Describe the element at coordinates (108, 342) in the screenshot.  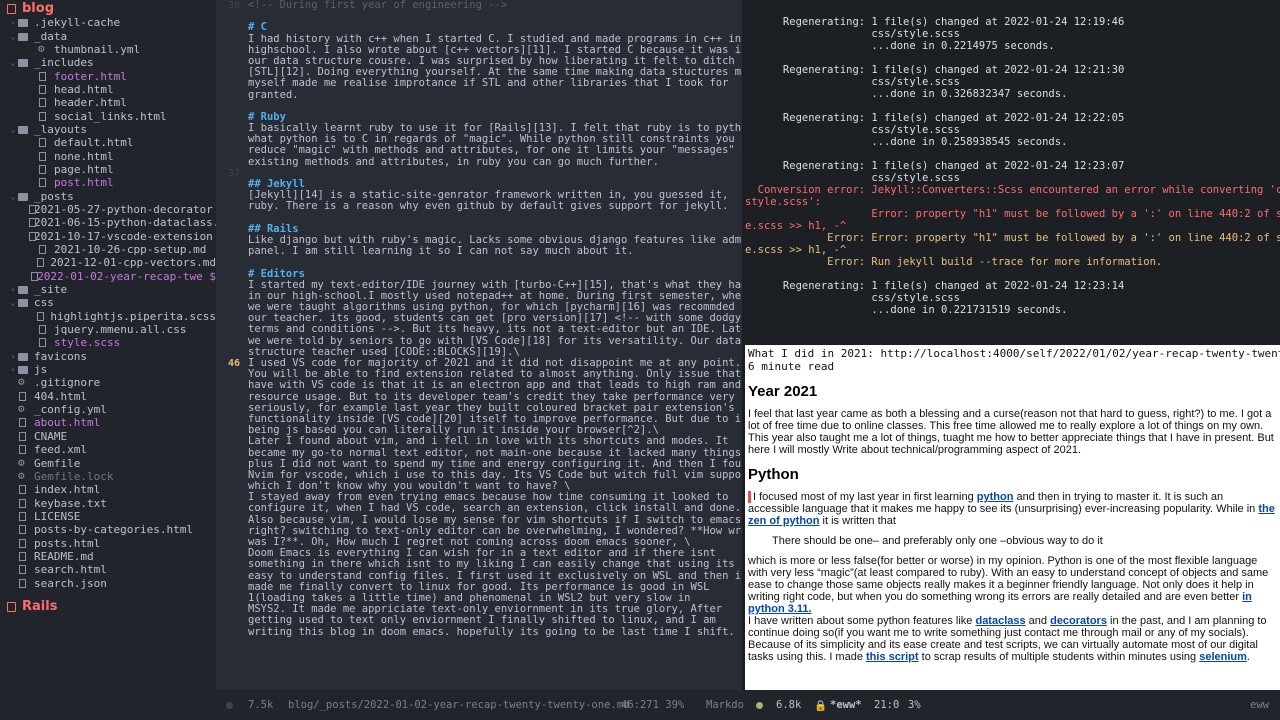
I see `tree-file: style.scss` at that location.